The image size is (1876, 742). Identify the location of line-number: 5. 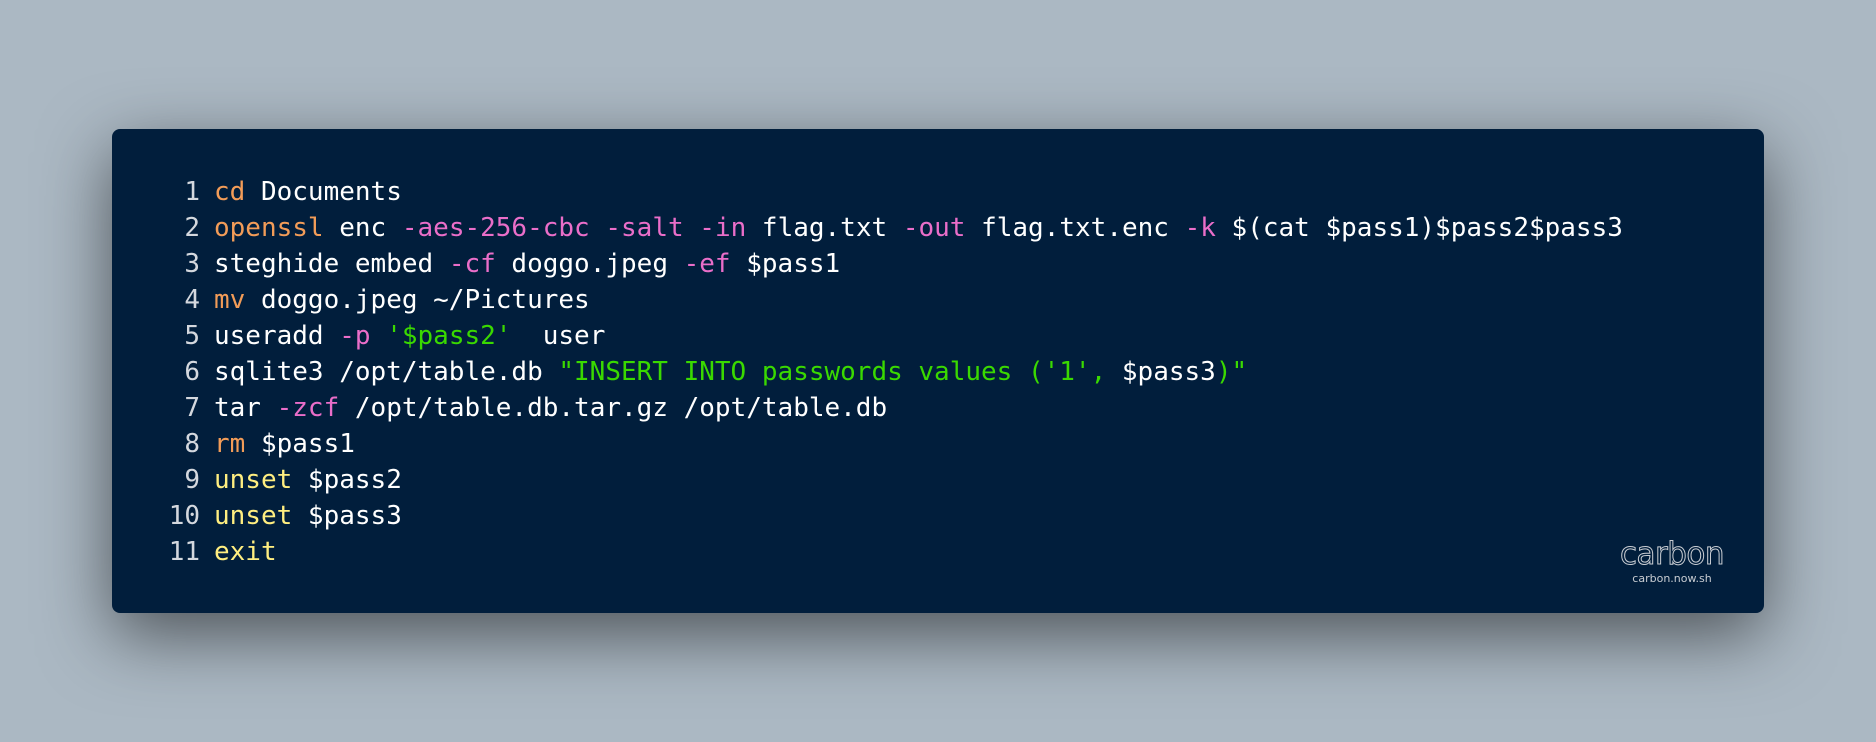
(192, 336).